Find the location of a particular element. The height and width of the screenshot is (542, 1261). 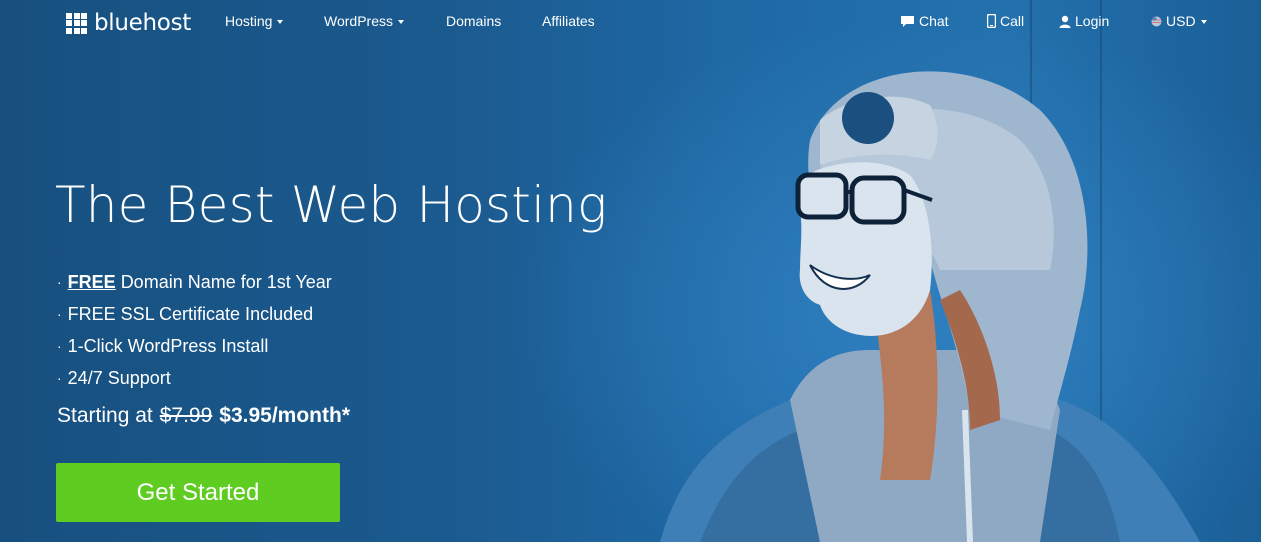

feature-emphasis-link: FREE is located at coordinates (92, 282).